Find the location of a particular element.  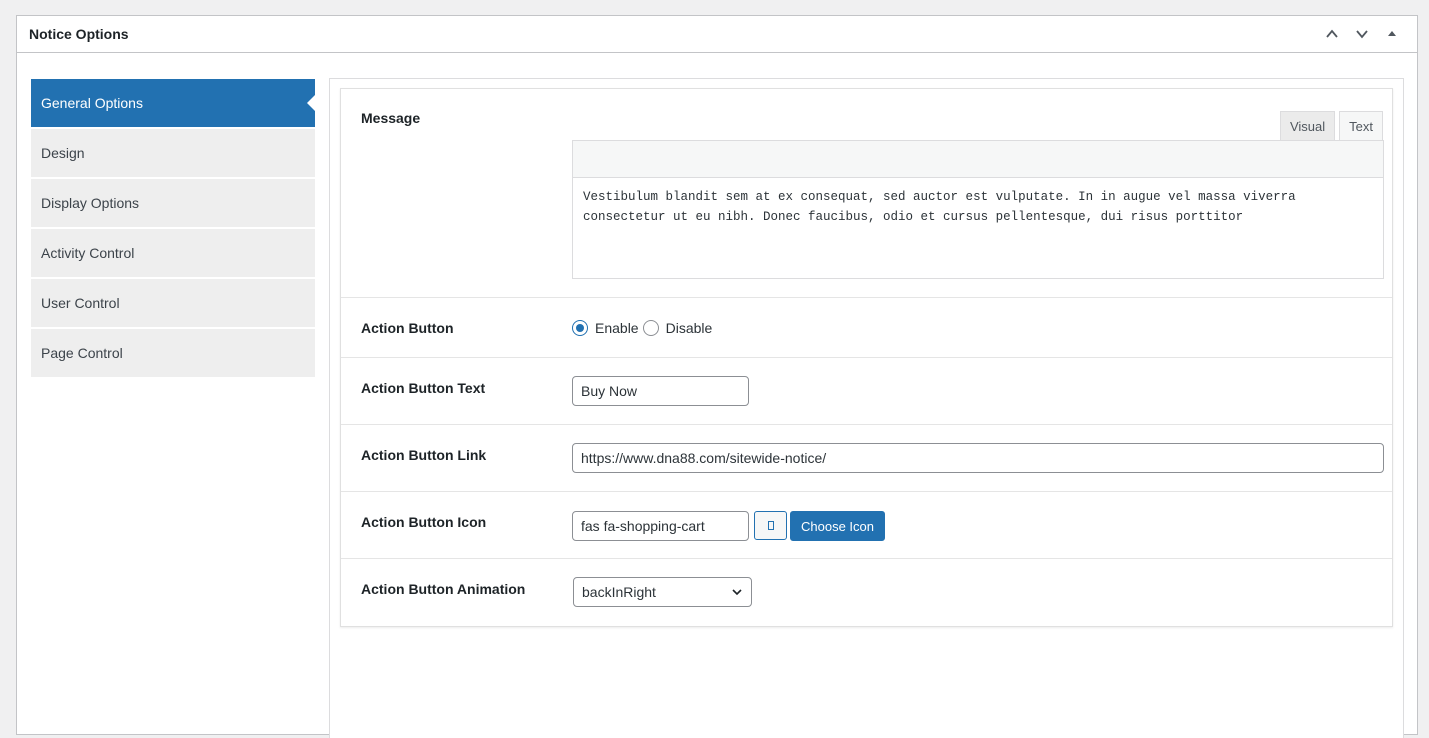

action-button-label: Action Button is located at coordinates (407, 328).